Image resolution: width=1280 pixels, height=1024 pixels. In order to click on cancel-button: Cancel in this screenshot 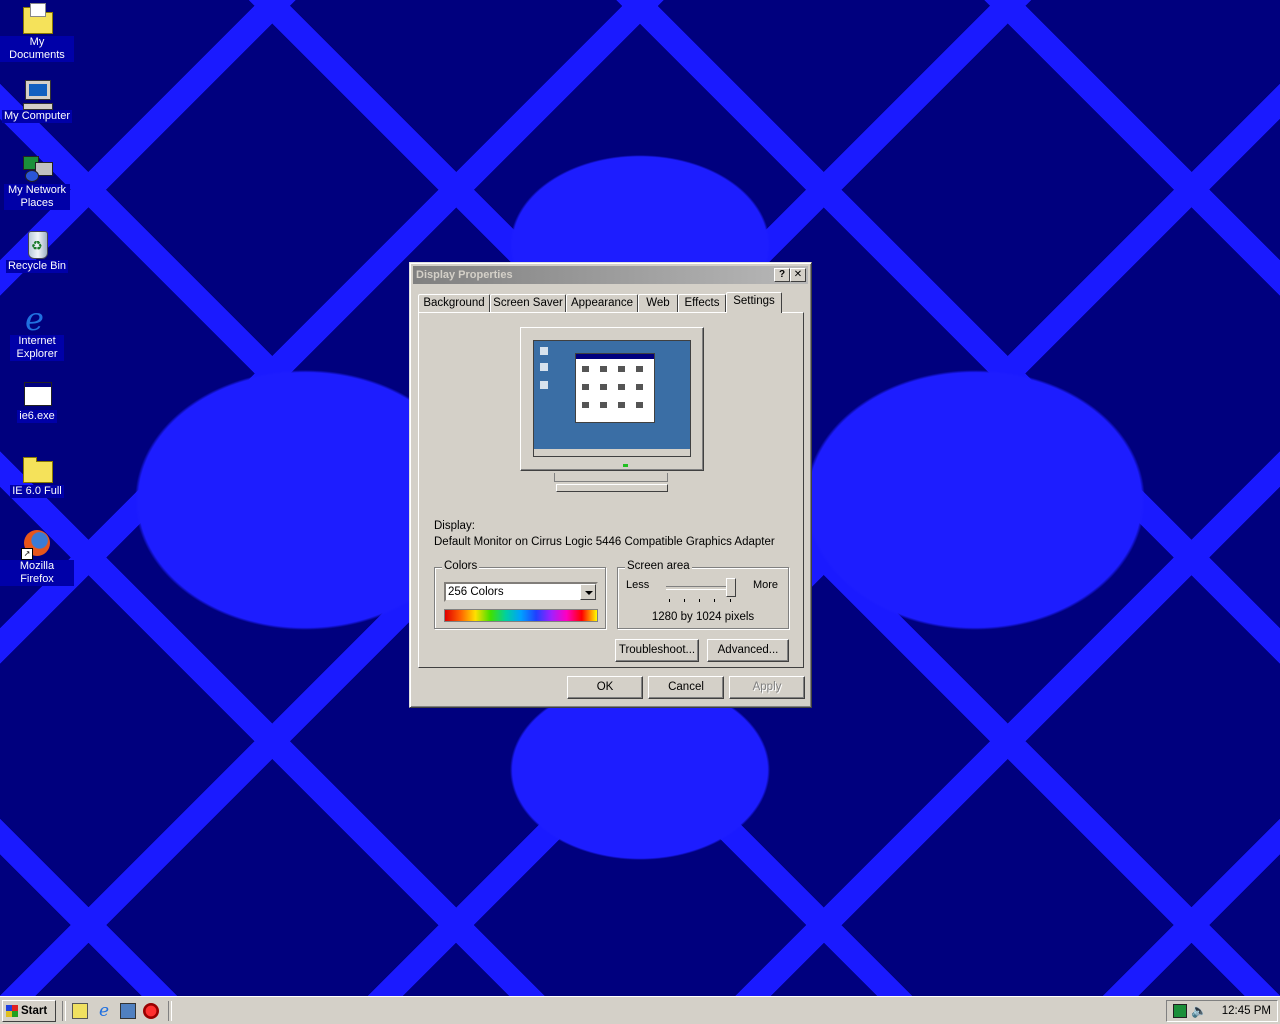, I will do `click(686, 687)`.